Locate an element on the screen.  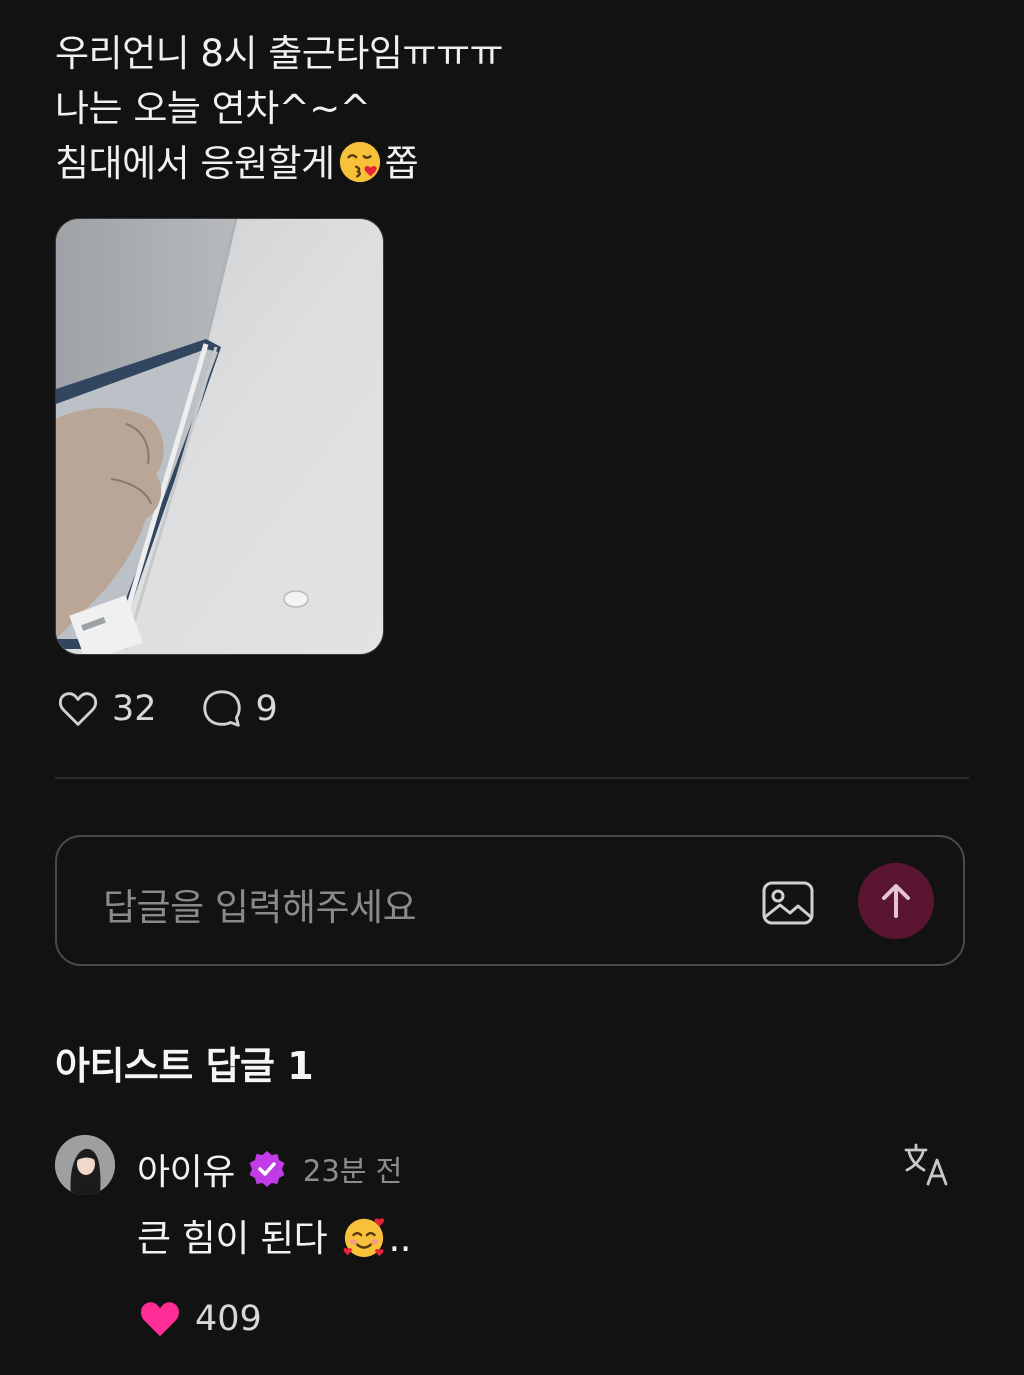
ceiling-photo-image is located at coordinates (219, 436).